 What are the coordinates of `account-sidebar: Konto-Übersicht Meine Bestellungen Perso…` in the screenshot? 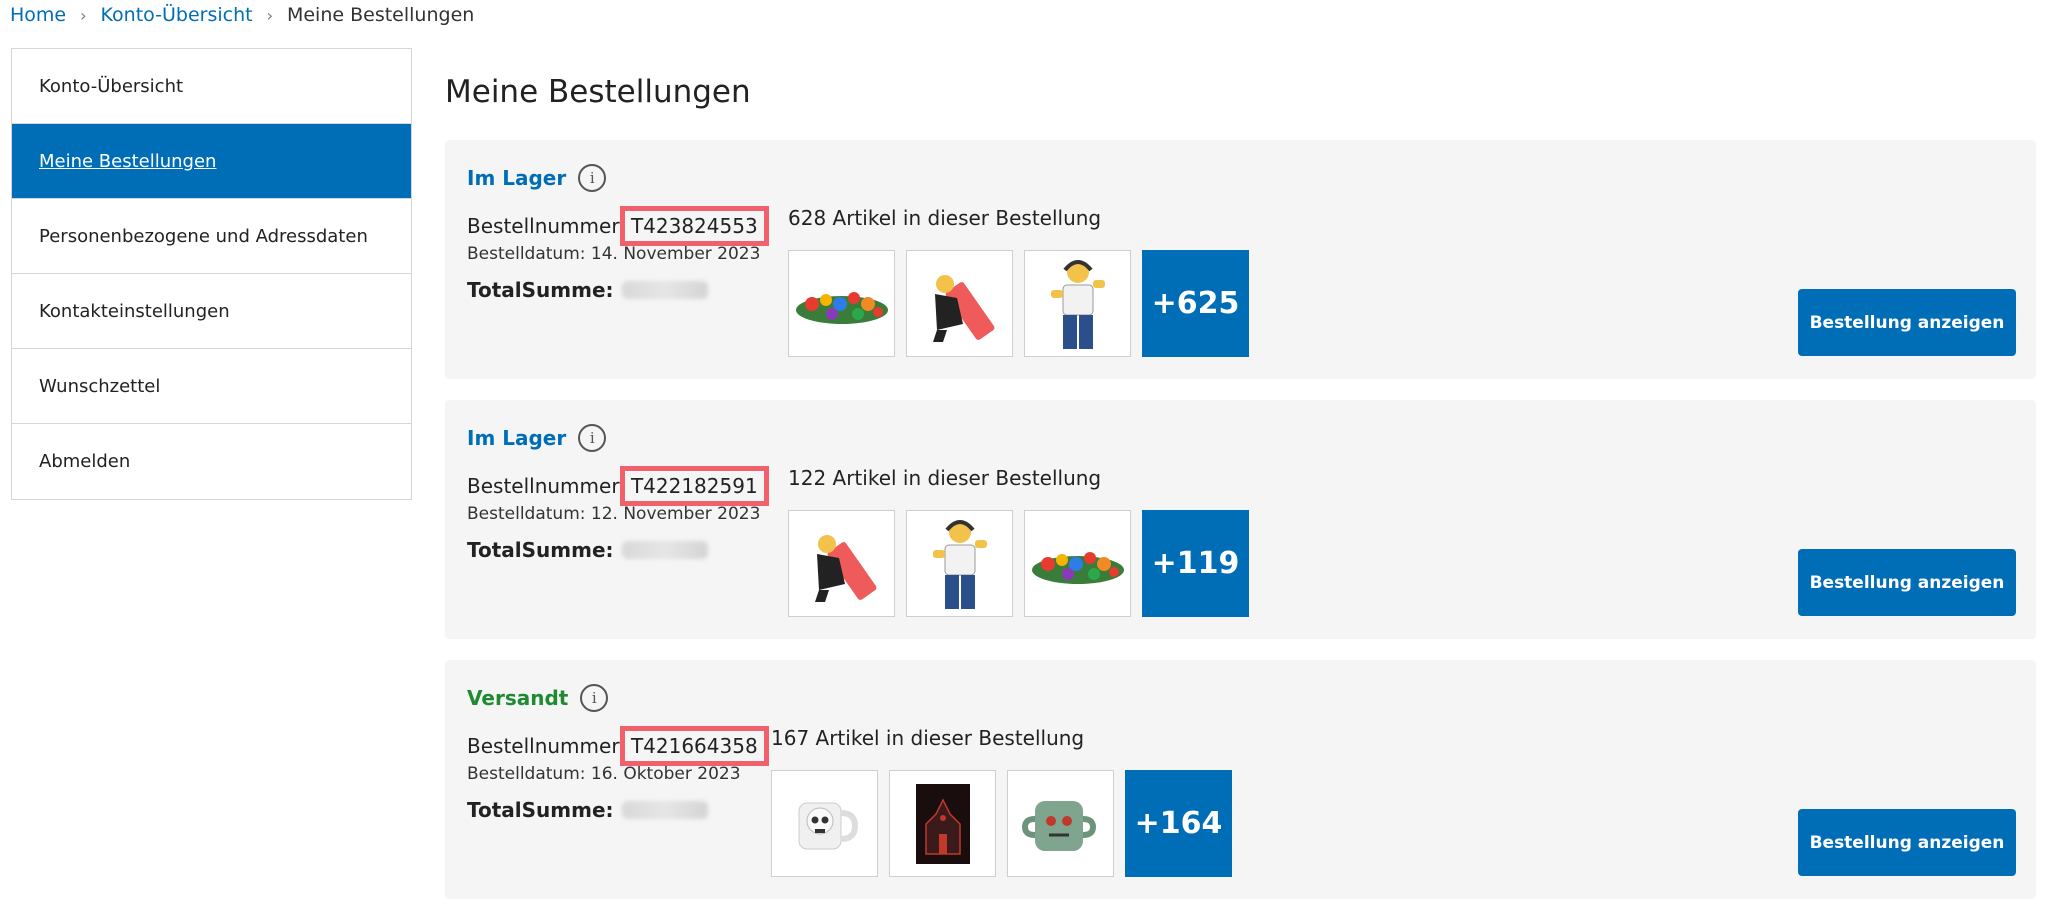 It's located at (211, 274).